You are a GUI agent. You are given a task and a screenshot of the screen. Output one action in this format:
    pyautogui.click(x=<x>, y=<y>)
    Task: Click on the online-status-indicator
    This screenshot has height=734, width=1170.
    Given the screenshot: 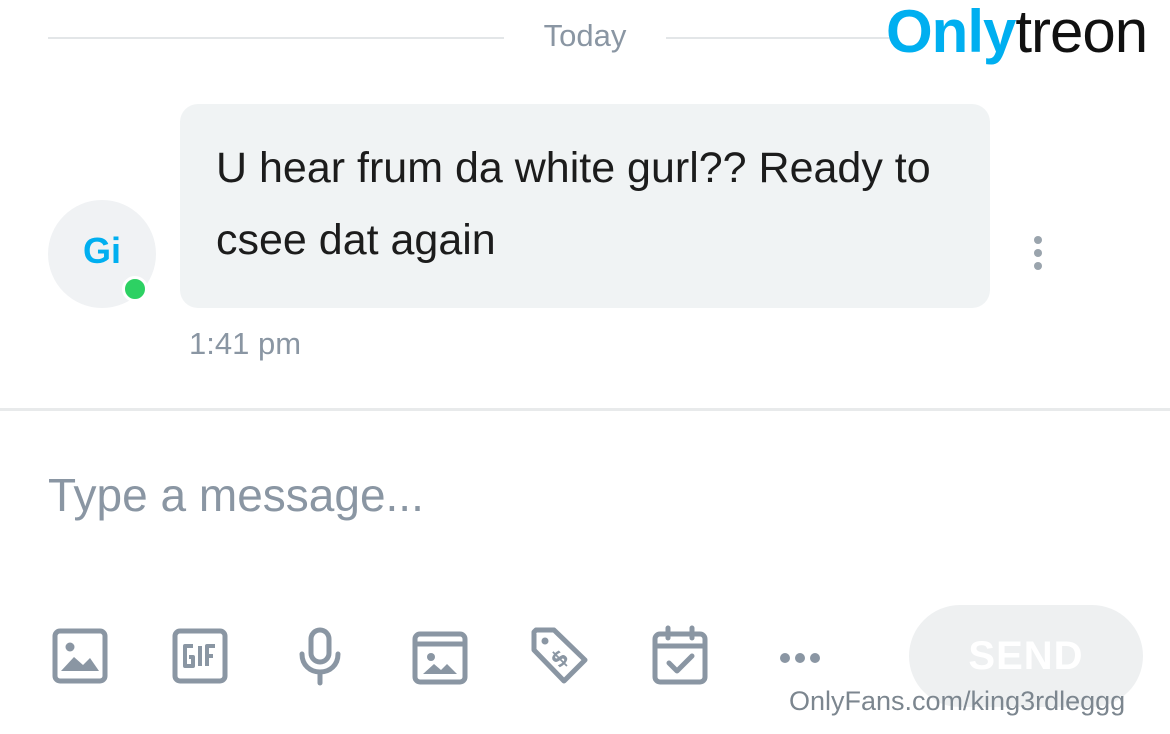 What is the action you would take?
    pyautogui.click(x=135, y=289)
    